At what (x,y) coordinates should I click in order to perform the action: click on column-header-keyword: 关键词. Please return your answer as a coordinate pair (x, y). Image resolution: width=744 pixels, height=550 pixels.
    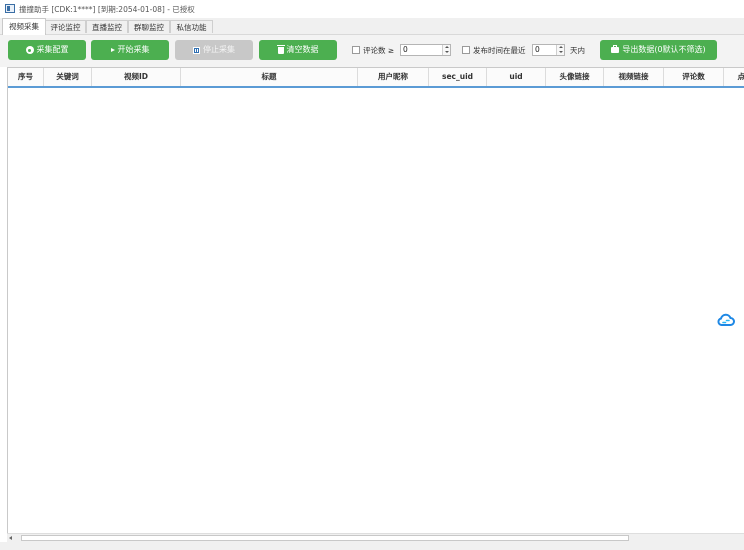
    Looking at the image, I should click on (68, 77).